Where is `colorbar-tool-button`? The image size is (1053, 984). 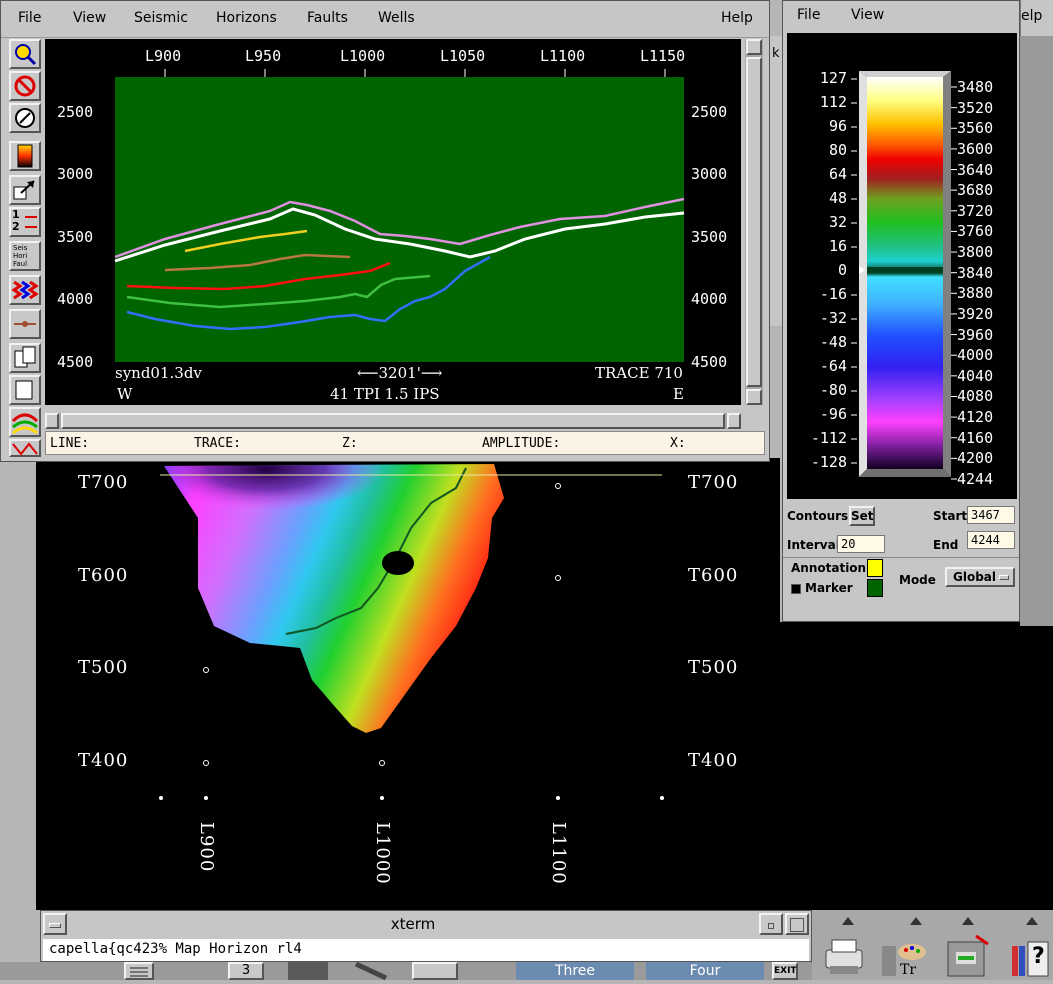
colorbar-tool-button is located at coordinates (25, 156).